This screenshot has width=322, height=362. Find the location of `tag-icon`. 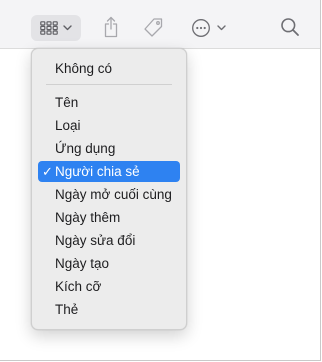

tag-icon is located at coordinates (153, 27).